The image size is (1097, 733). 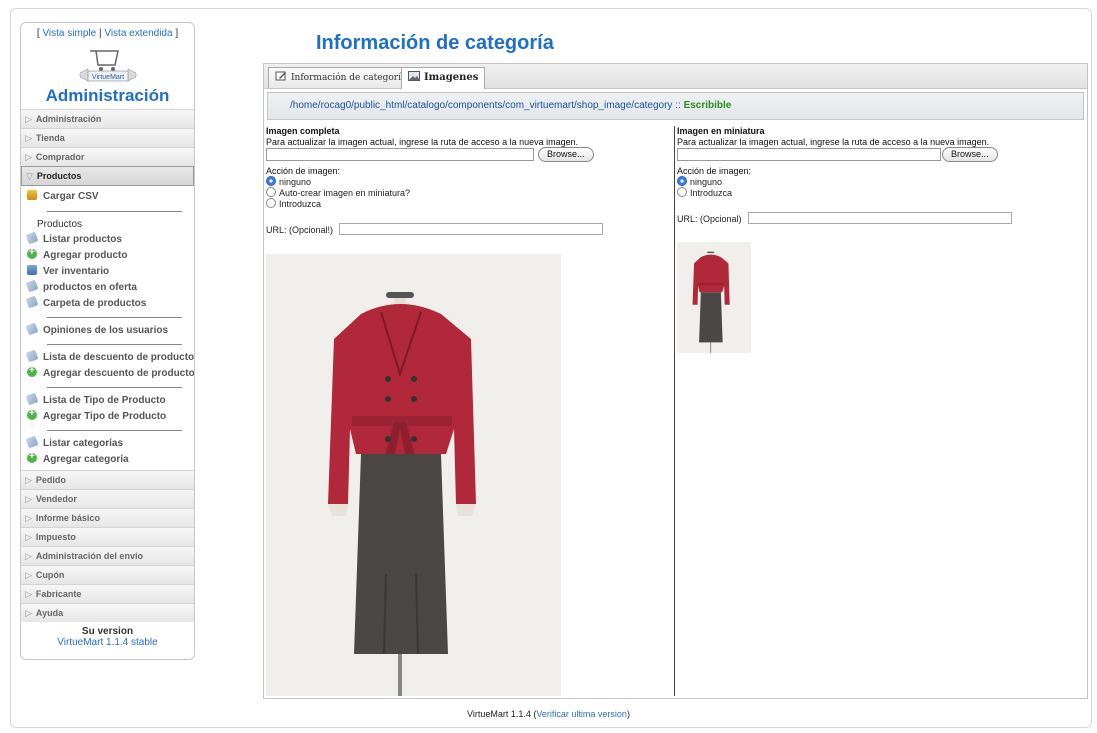 I want to click on thumb-image-action-label: Acción de imagen:, so click(x=714, y=171).